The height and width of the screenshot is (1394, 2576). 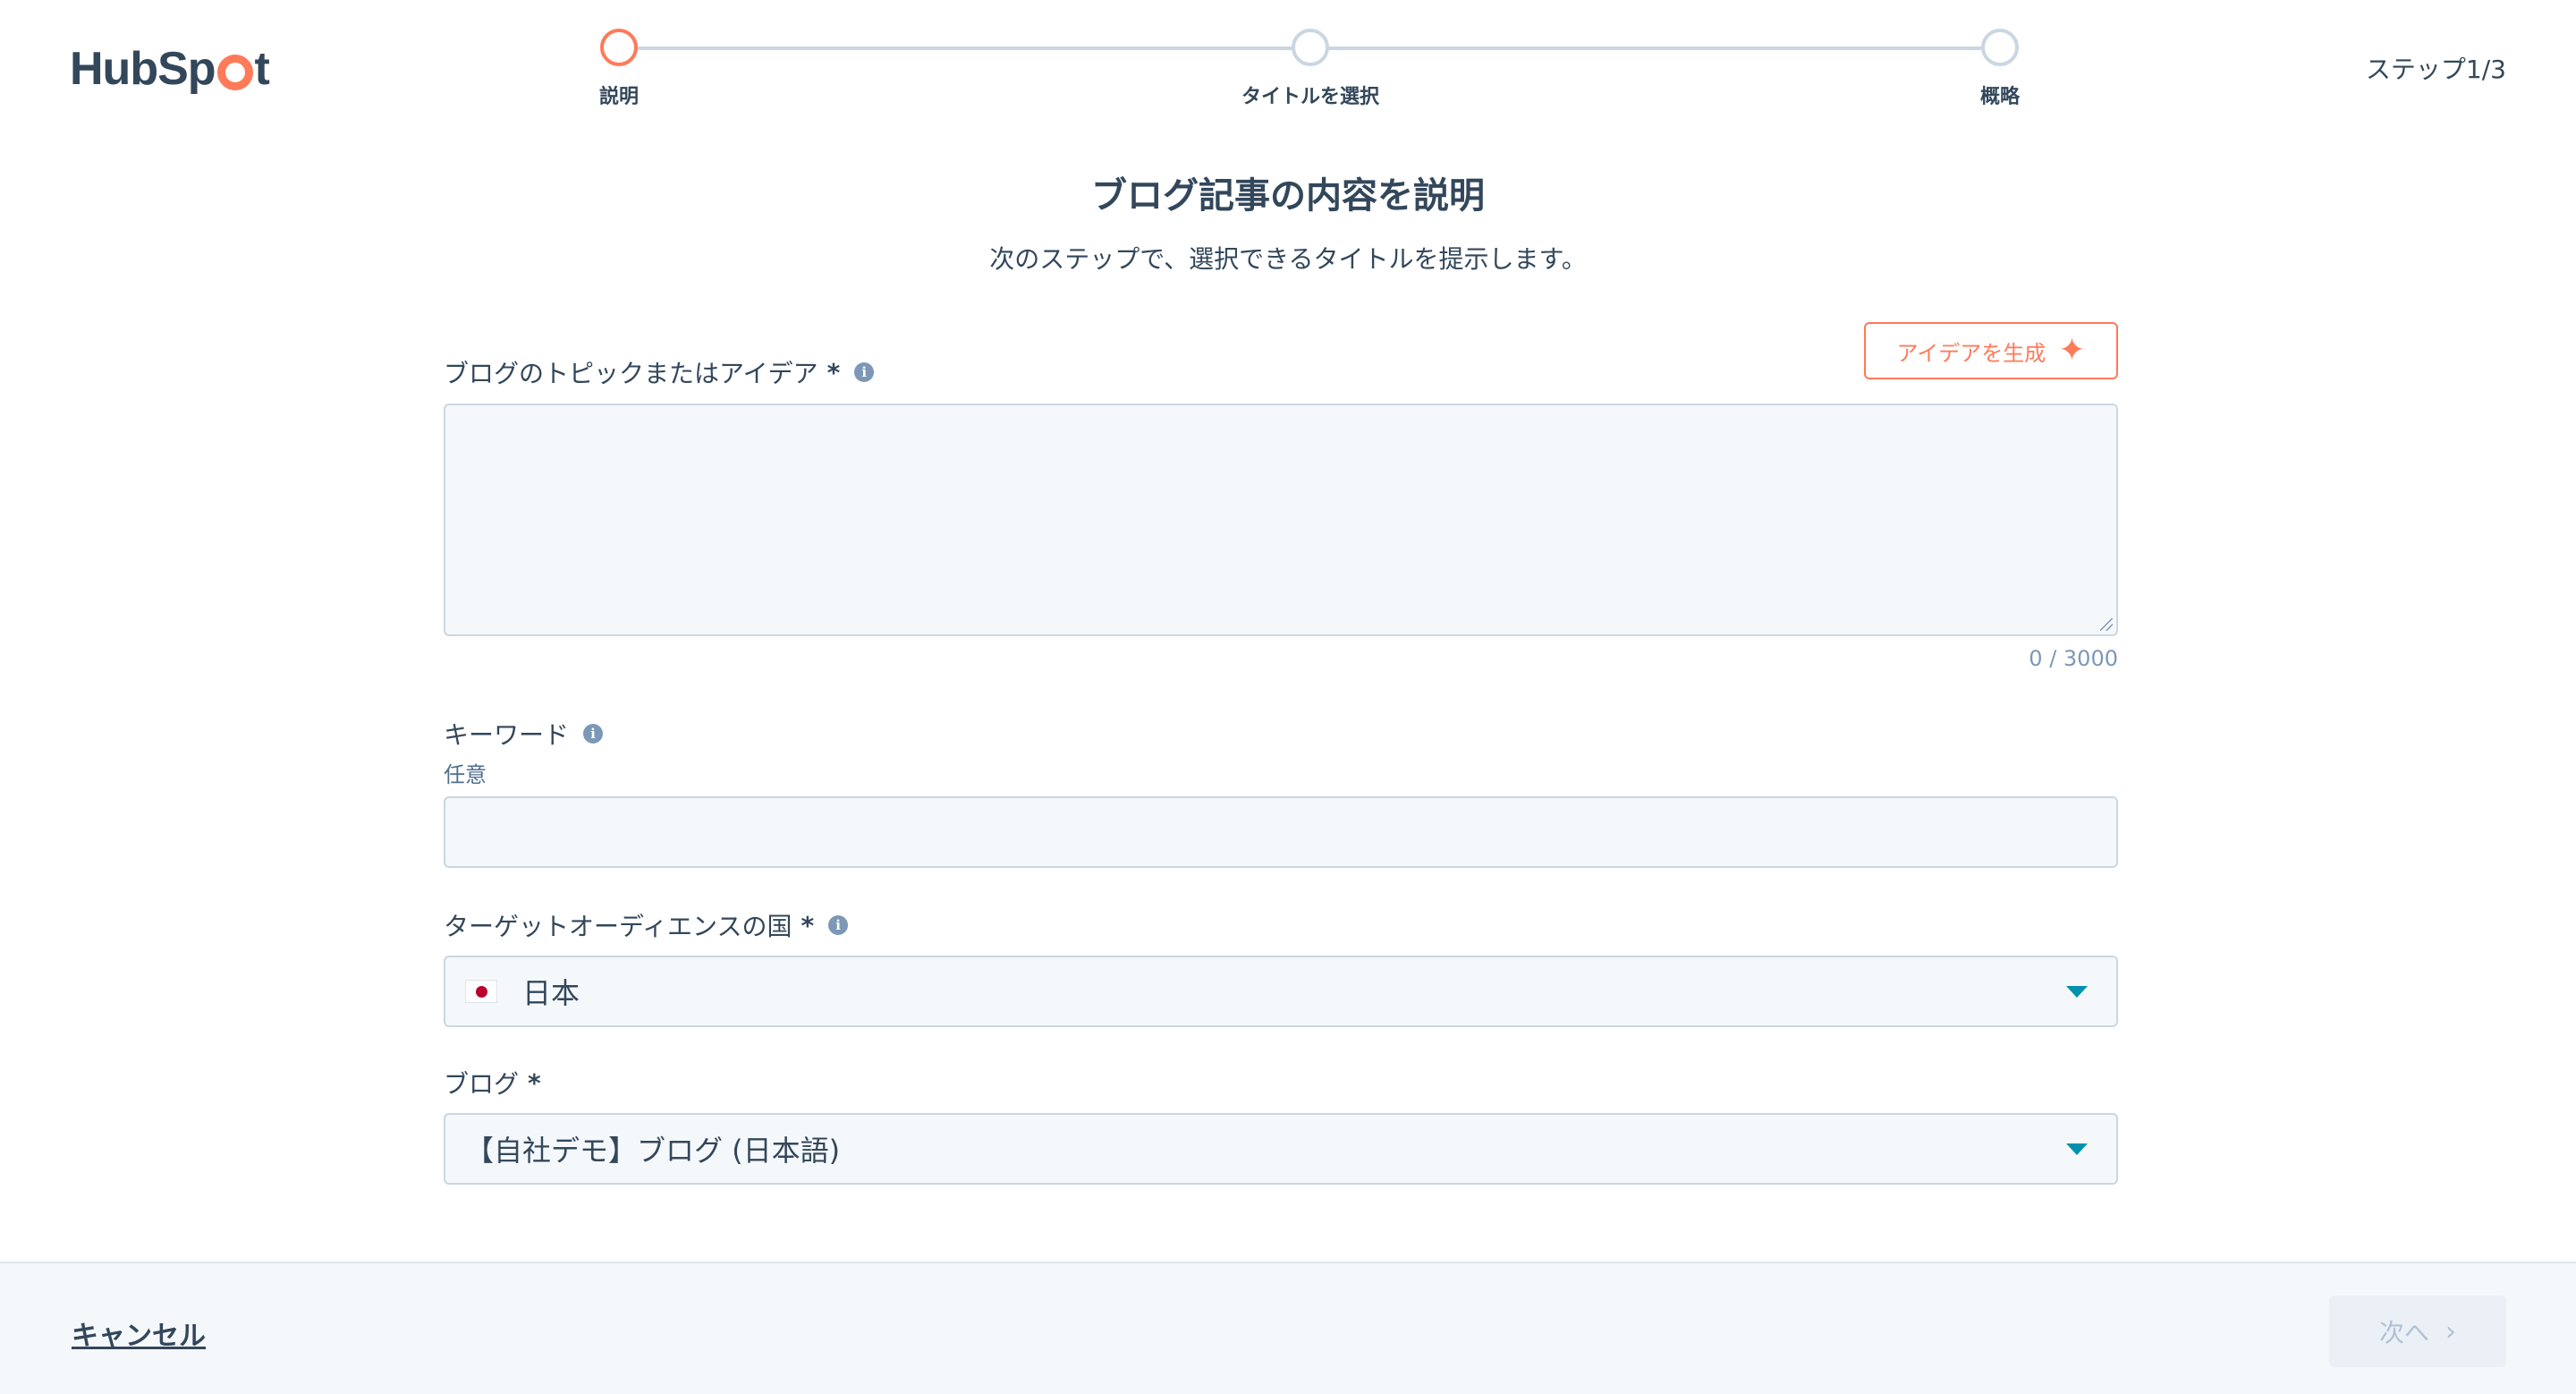 What do you see at coordinates (482, 1084) in the screenshot?
I see `blog-label-text: ブログ` at bounding box center [482, 1084].